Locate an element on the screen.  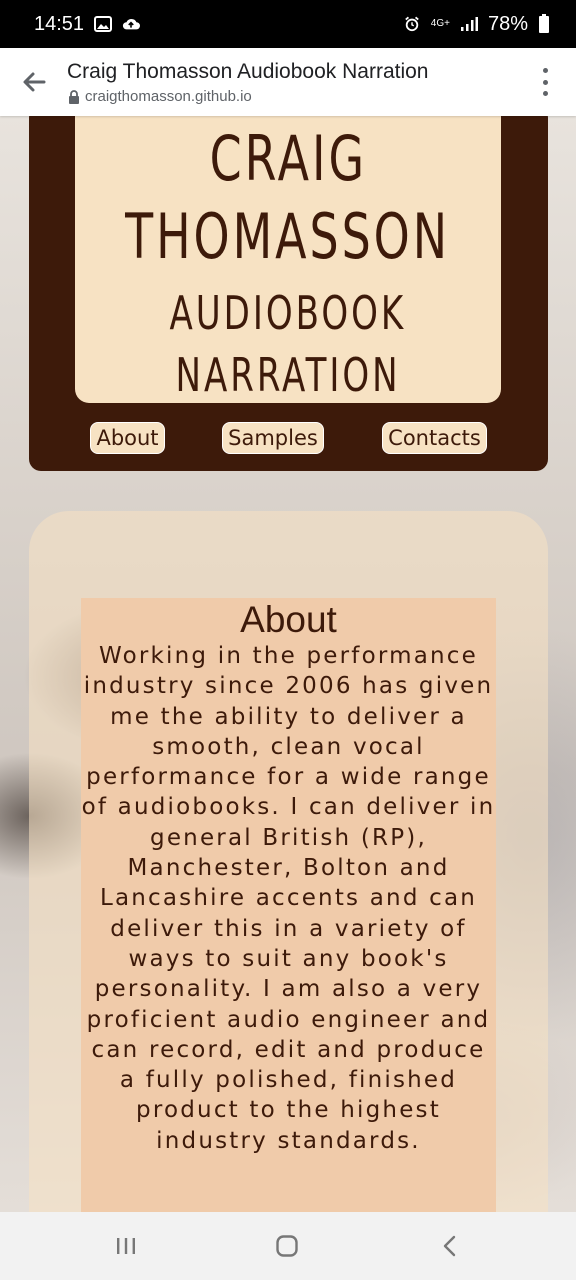
signal-icon is located at coordinates (469, 24).